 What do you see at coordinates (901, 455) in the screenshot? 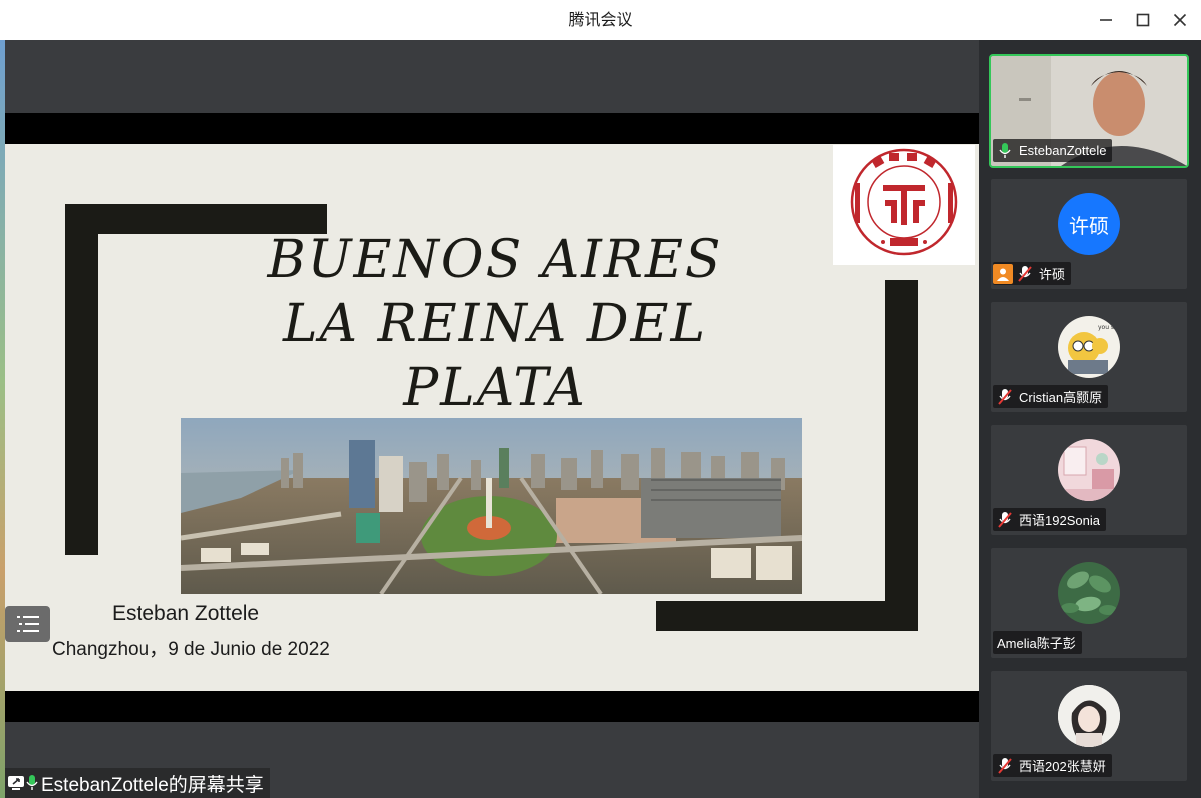
I see `frame-right-bar` at bounding box center [901, 455].